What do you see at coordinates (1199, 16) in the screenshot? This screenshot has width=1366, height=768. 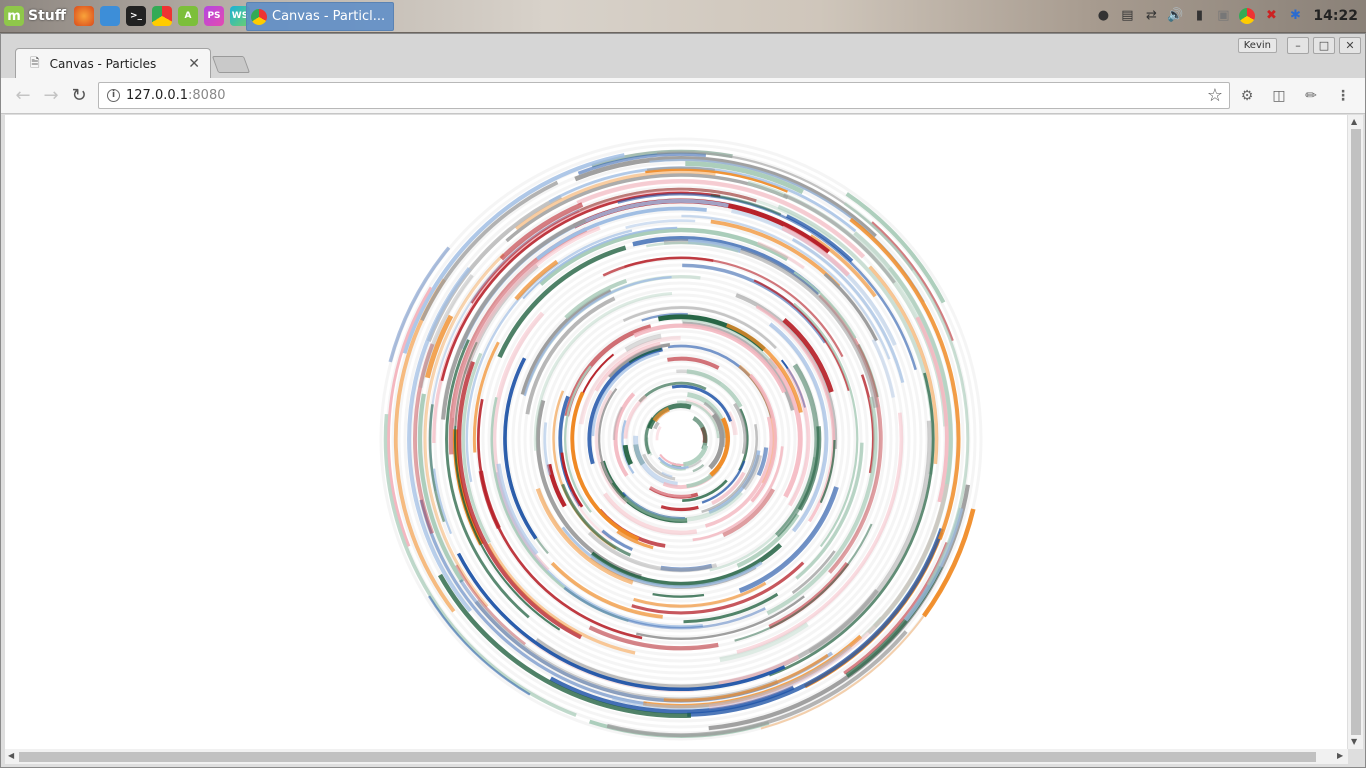 I see `battery-icon: ▮` at bounding box center [1199, 16].